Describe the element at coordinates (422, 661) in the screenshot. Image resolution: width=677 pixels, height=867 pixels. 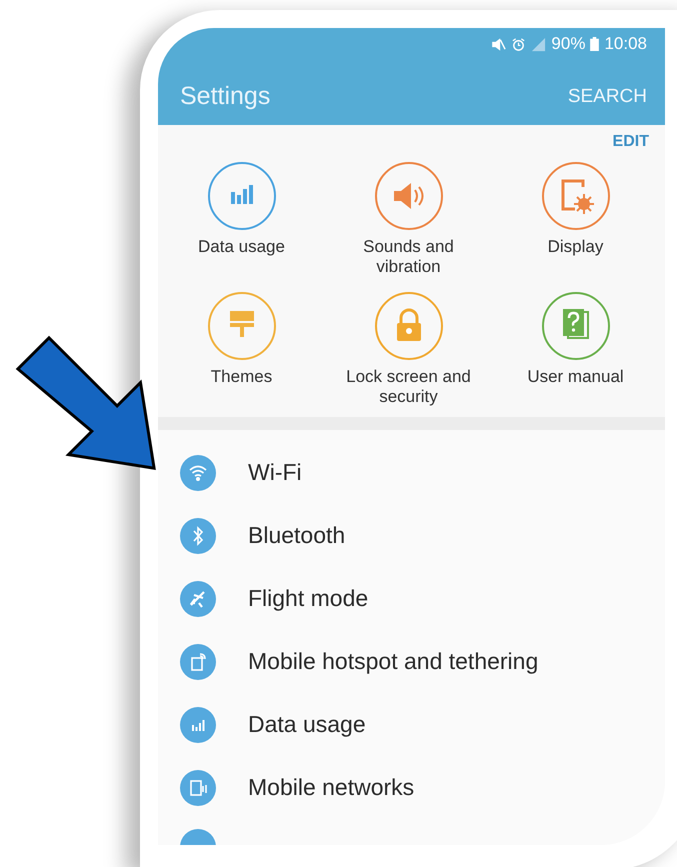
I see `settings-list-item: Mobile hotspot and tethering` at that location.